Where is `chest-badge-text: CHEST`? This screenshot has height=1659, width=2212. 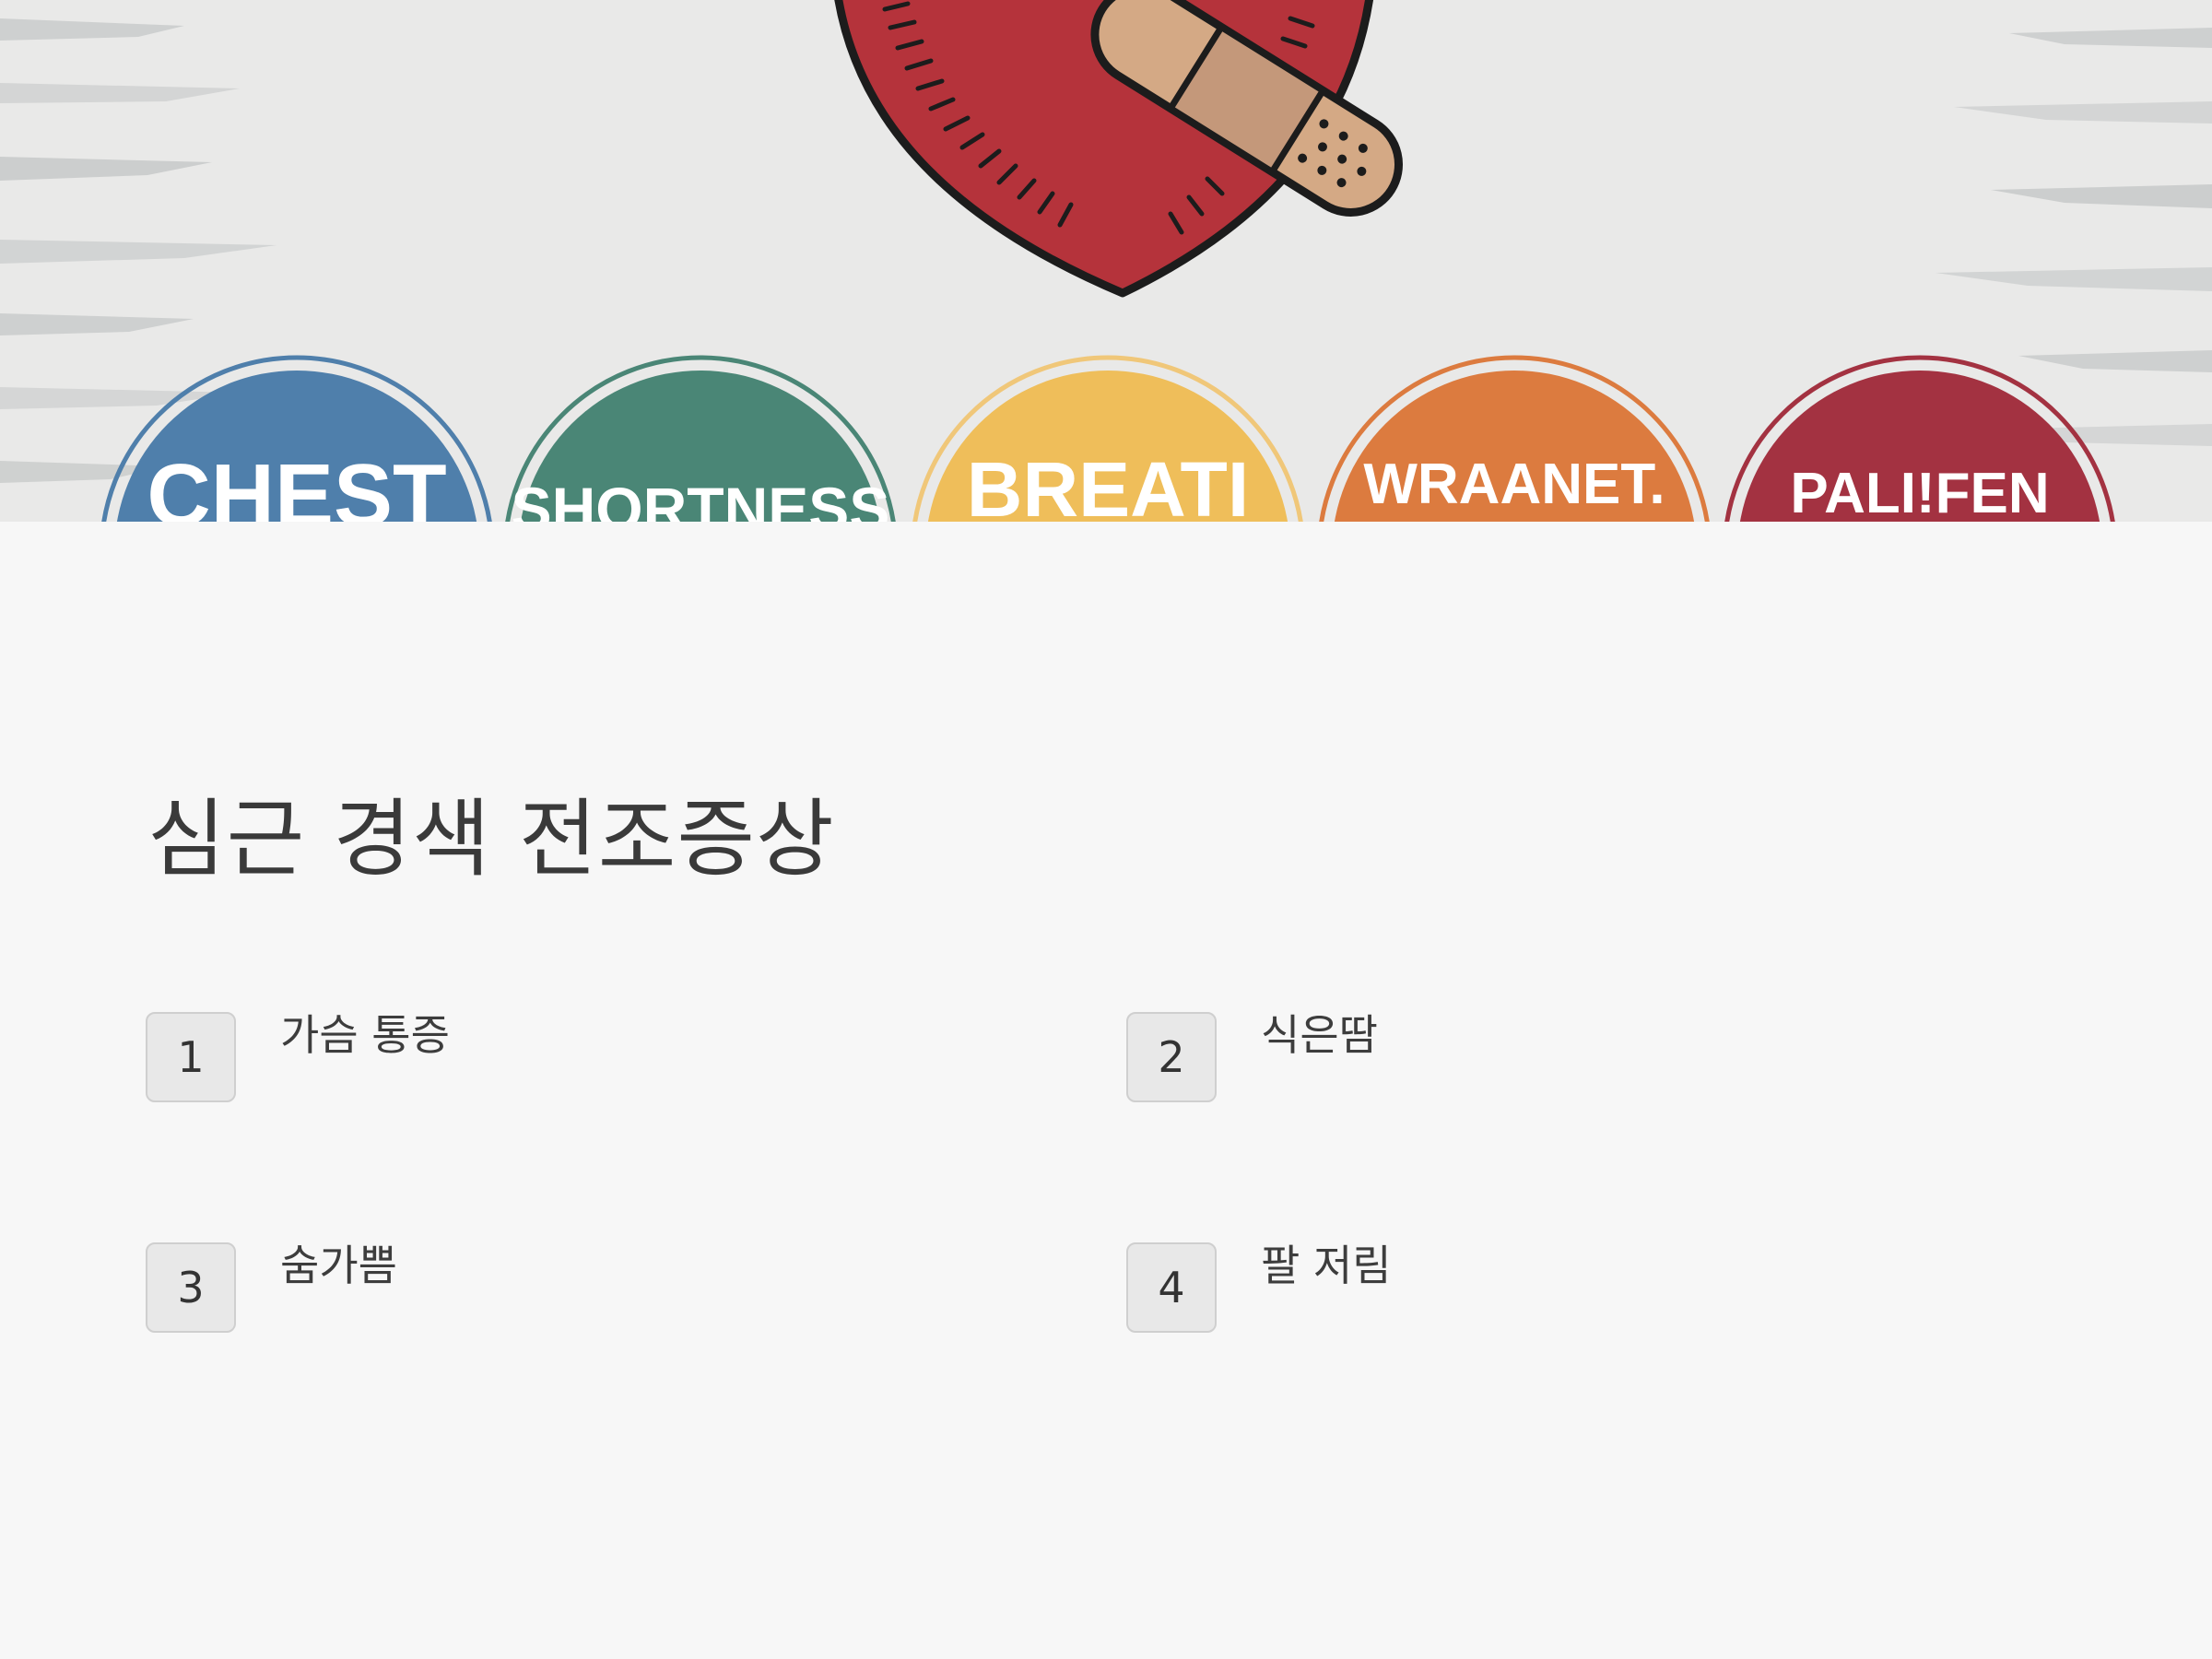
chest-badge-text: CHEST is located at coordinates (296, 484).